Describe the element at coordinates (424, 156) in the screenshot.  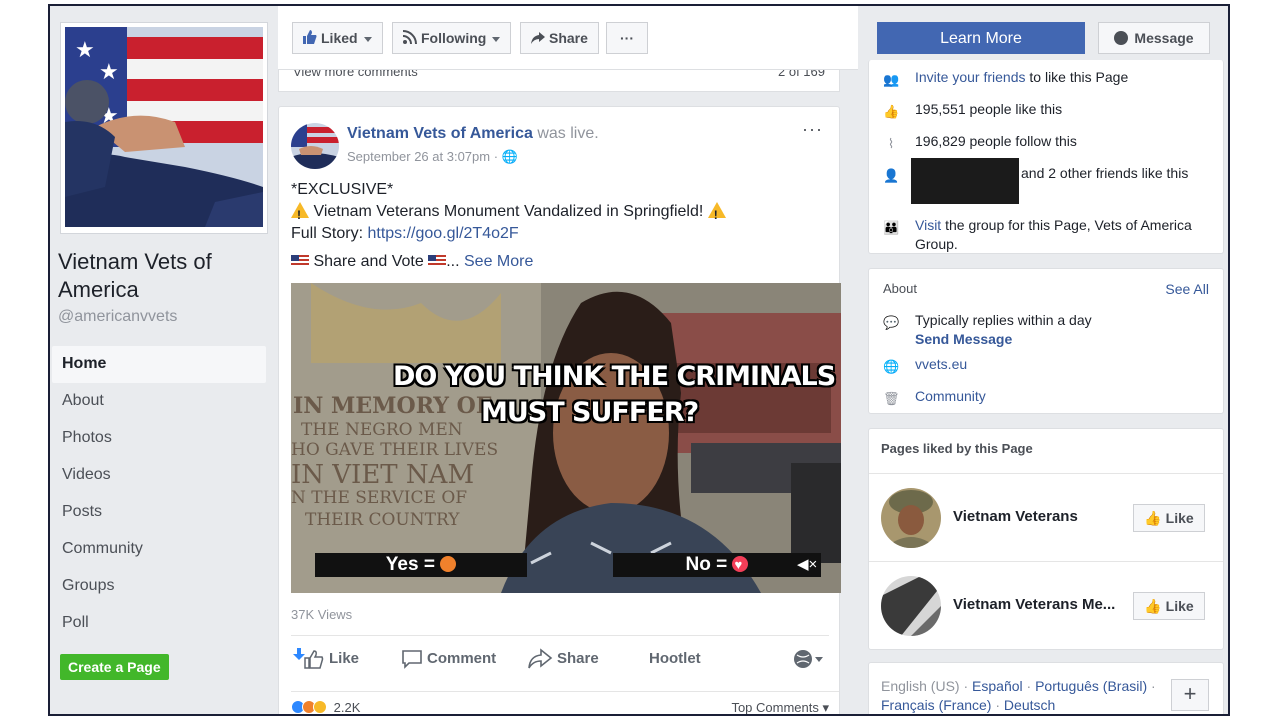
I see `post-time-text: September 26 at 3:07pm ·` at that location.